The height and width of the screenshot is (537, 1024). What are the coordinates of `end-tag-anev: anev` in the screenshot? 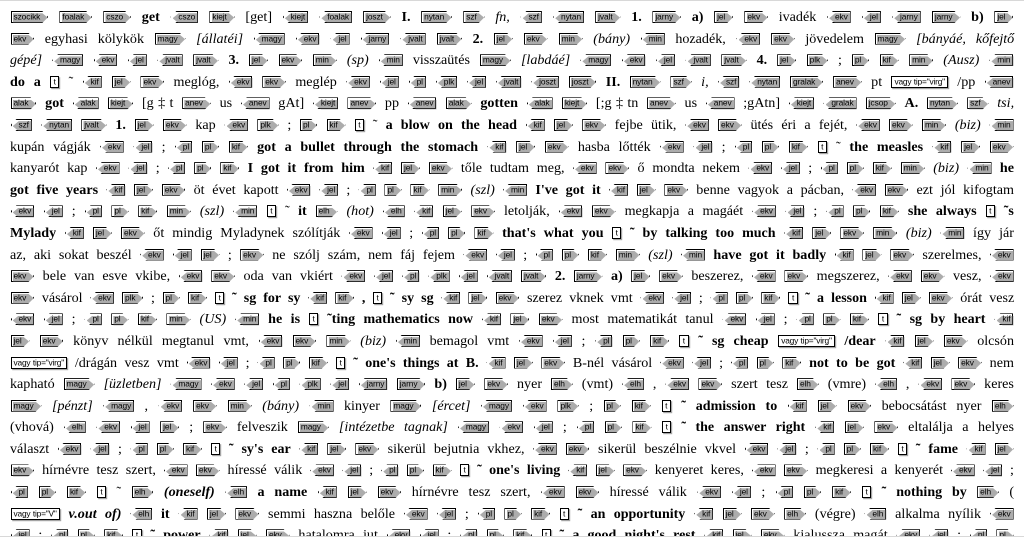 It's located at (999, 81).